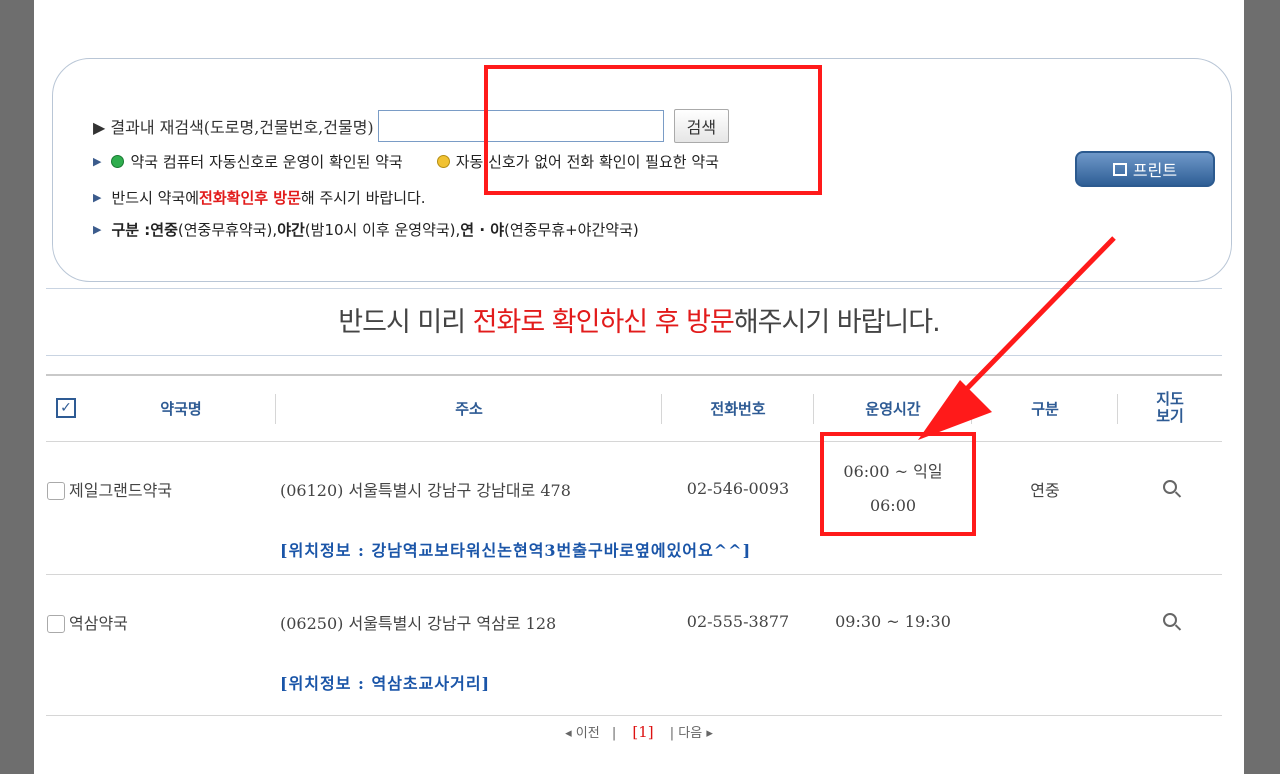  What do you see at coordinates (443, 161) in the screenshot?
I see `yellow-signal-icon` at bounding box center [443, 161].